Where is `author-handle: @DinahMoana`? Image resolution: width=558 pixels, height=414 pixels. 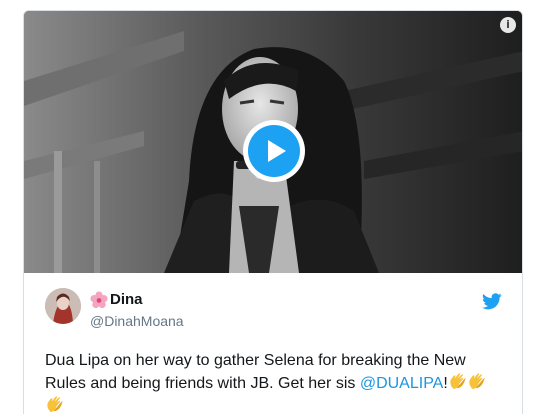 author-handle: @DinahMoana is located at coordinates (137, 321).